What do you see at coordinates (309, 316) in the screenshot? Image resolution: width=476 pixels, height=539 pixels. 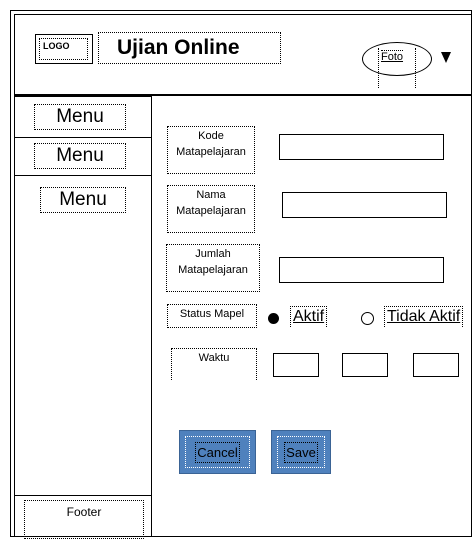 I see `radio-aktif-label: Aktif` at bounding box center [309, 316].